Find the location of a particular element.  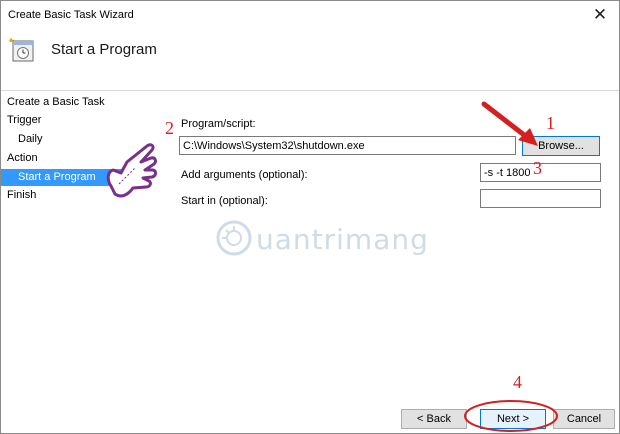

annotation-number-3: 3 is located at coordinates (537, 168).